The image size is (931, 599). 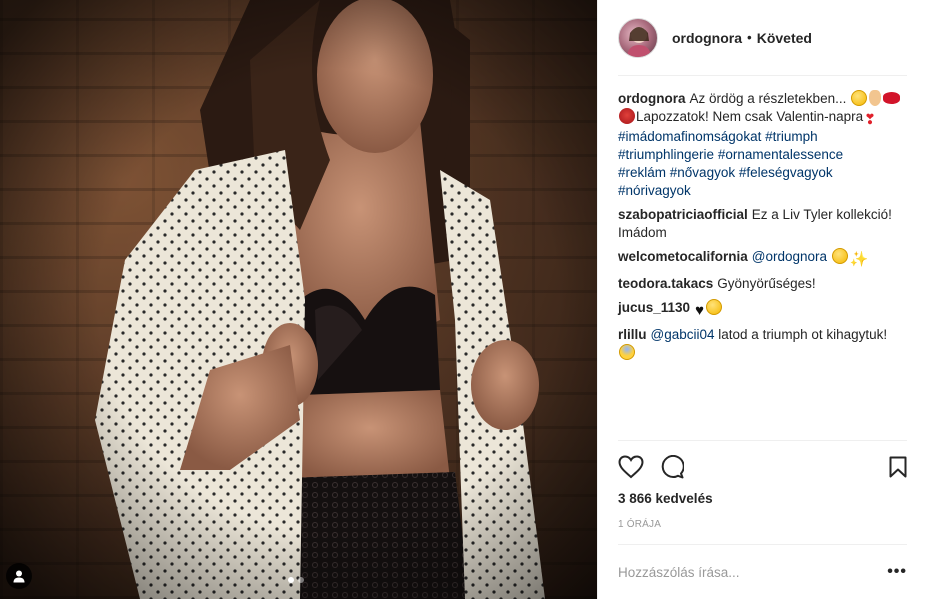 What do you see at coordinates (296, 580) in the screenshot?
I see `carousel-indicator` at bounding box center [296, 580].